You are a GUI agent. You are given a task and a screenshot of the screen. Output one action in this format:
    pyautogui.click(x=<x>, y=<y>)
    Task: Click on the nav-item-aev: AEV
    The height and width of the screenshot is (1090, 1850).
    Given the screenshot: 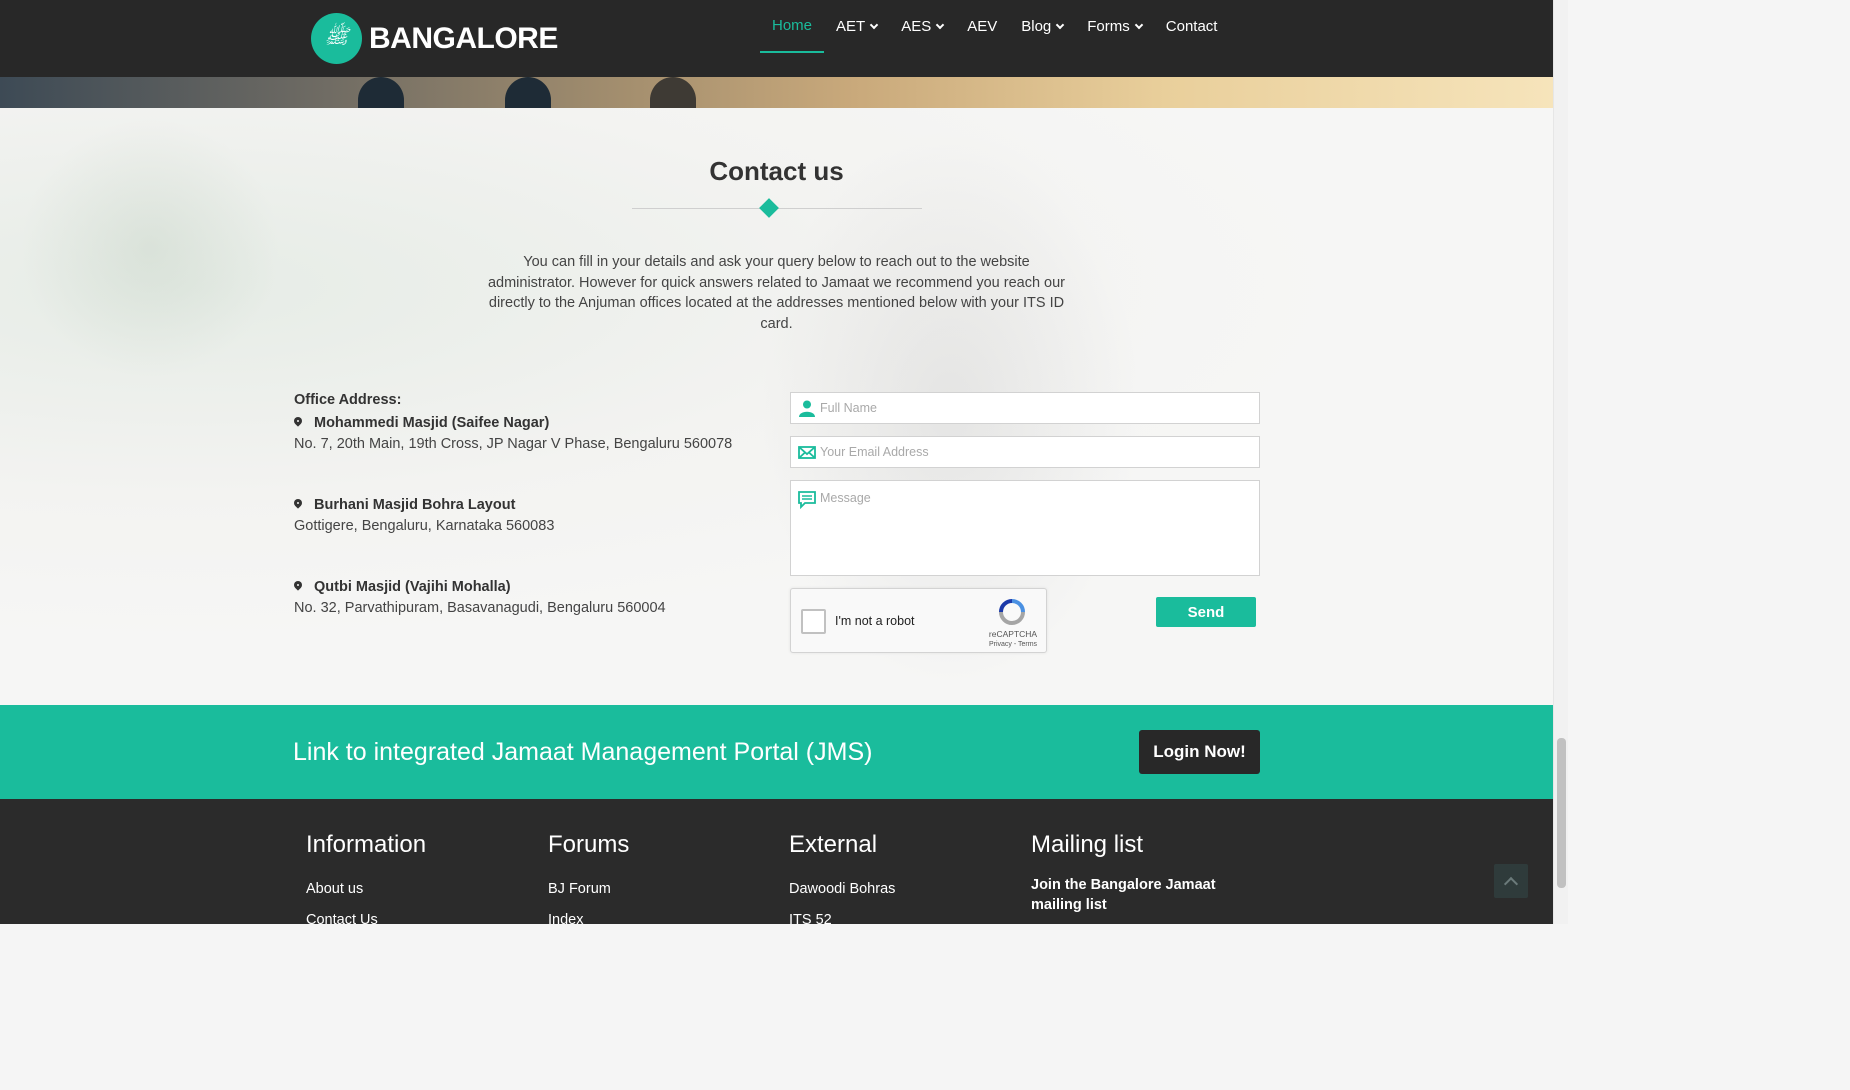 What is the action you would take?
    pyautogui.click(x=982, y=26)
    